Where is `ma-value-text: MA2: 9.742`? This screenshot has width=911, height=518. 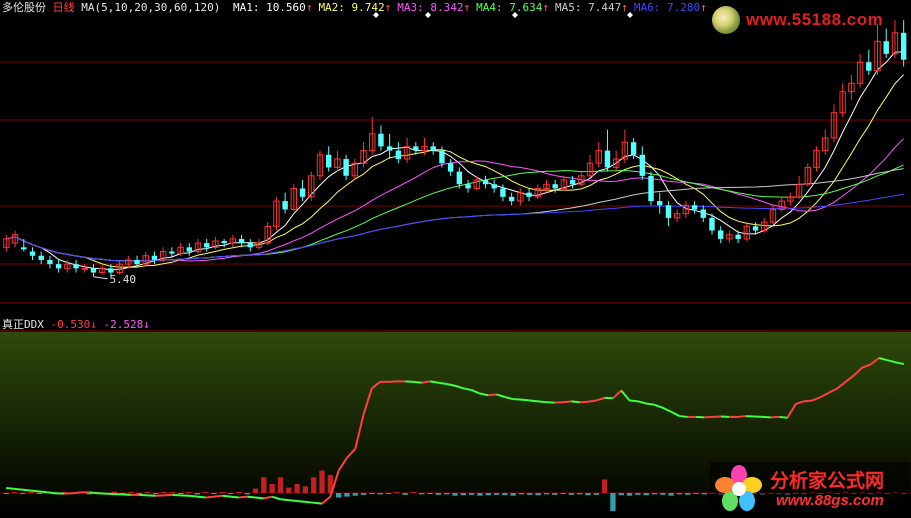
ma-value-text: MA2: 9.742 is located at coordinates (351, 7).